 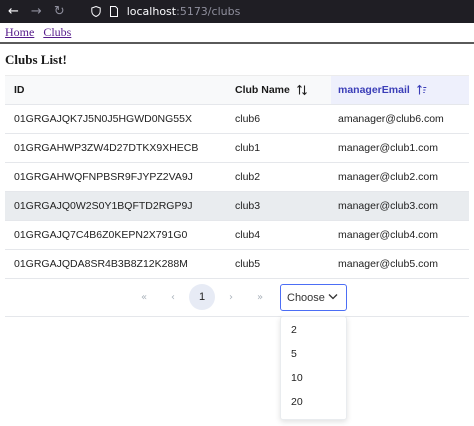 I want to click on home-link: Home, so click(x=19, y=32).